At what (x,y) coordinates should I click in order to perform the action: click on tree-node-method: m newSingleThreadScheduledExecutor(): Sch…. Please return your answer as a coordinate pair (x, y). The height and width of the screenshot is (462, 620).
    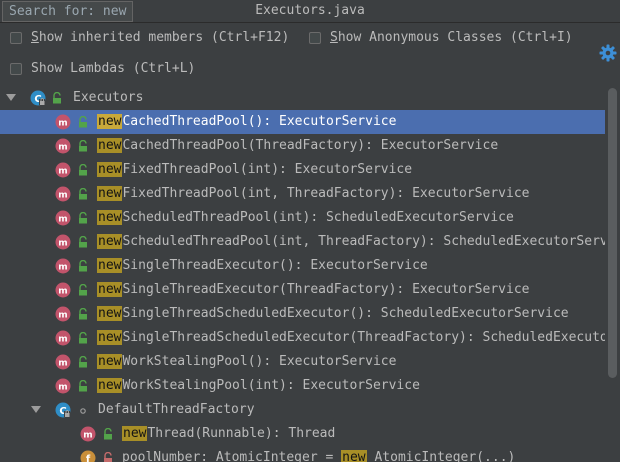
    Looking at the image, I should click on (302, 314).